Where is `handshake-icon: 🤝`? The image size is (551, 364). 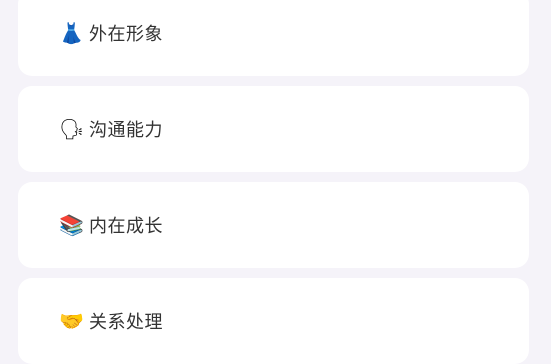
handshake-icon: 🤝 is located at coordinates (71, 321).